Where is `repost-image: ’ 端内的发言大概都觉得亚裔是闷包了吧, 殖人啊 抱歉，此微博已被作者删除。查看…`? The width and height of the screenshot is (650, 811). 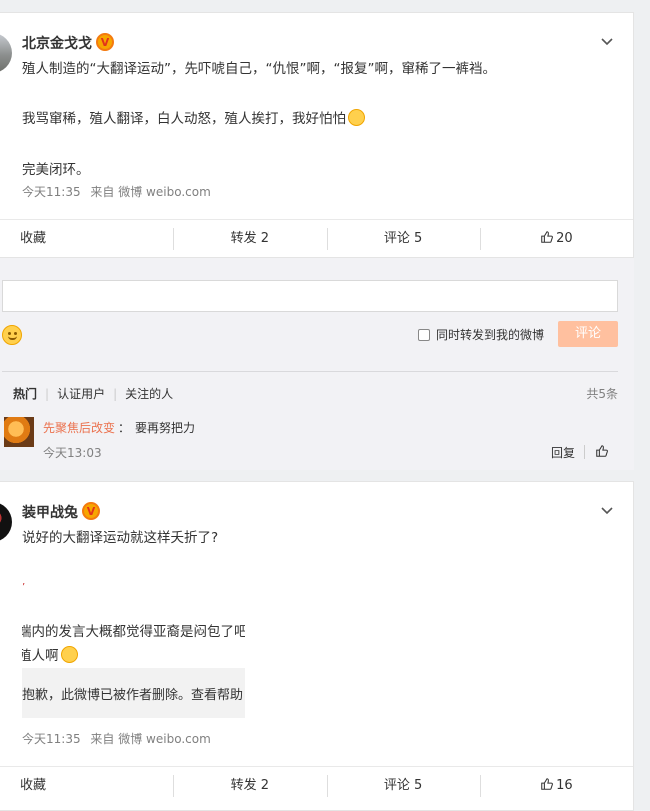
repost-image: ’ 端内的发言大概都觉得亚裔是闷包了吧, 殖人啊 抱歉，此微博已被作者删除。查看… is located at coordinates (133, 638).